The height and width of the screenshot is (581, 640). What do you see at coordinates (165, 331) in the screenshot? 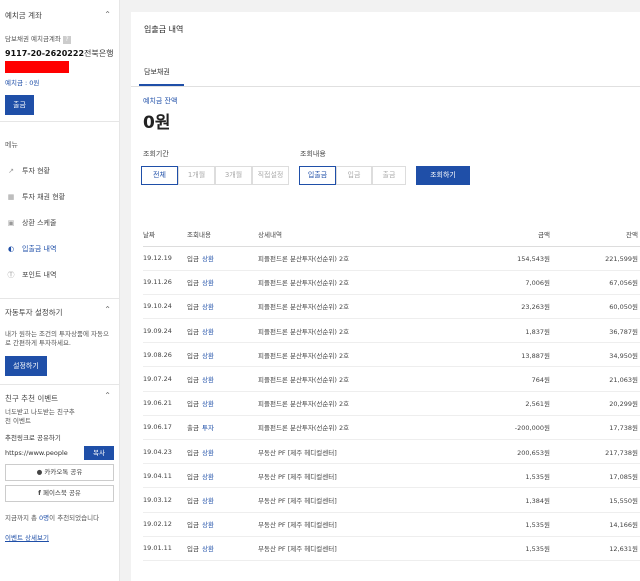
I see `cell-date: 19.09.24` at bounding box center [165, 331].